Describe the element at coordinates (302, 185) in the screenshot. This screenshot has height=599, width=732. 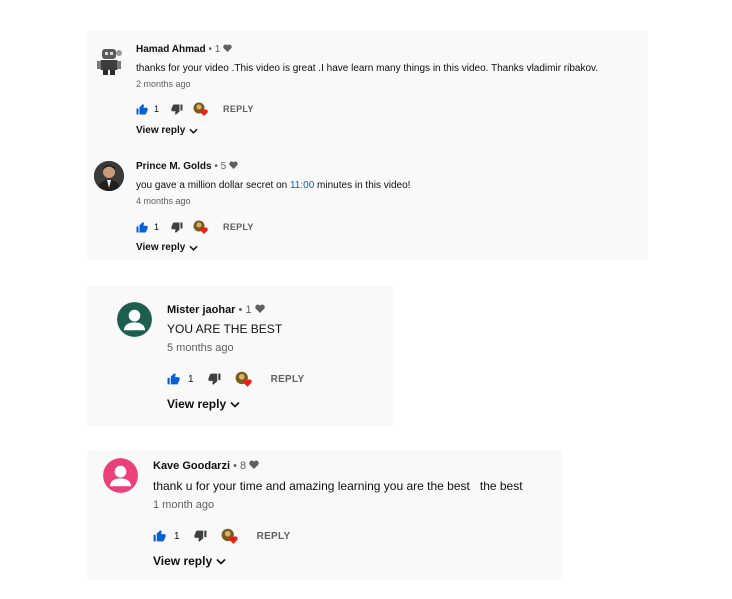
I see `timestamp-link: 11:00` at that location.